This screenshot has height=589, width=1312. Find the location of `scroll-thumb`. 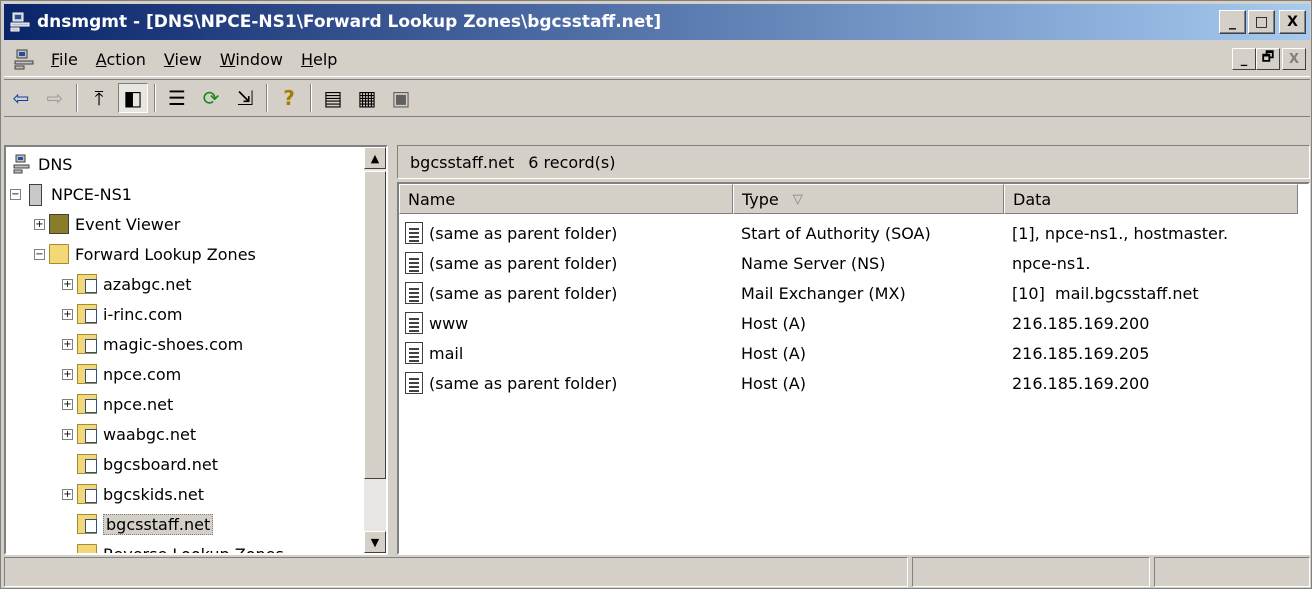

scroll-thumb is located at coordinates (375, 325).